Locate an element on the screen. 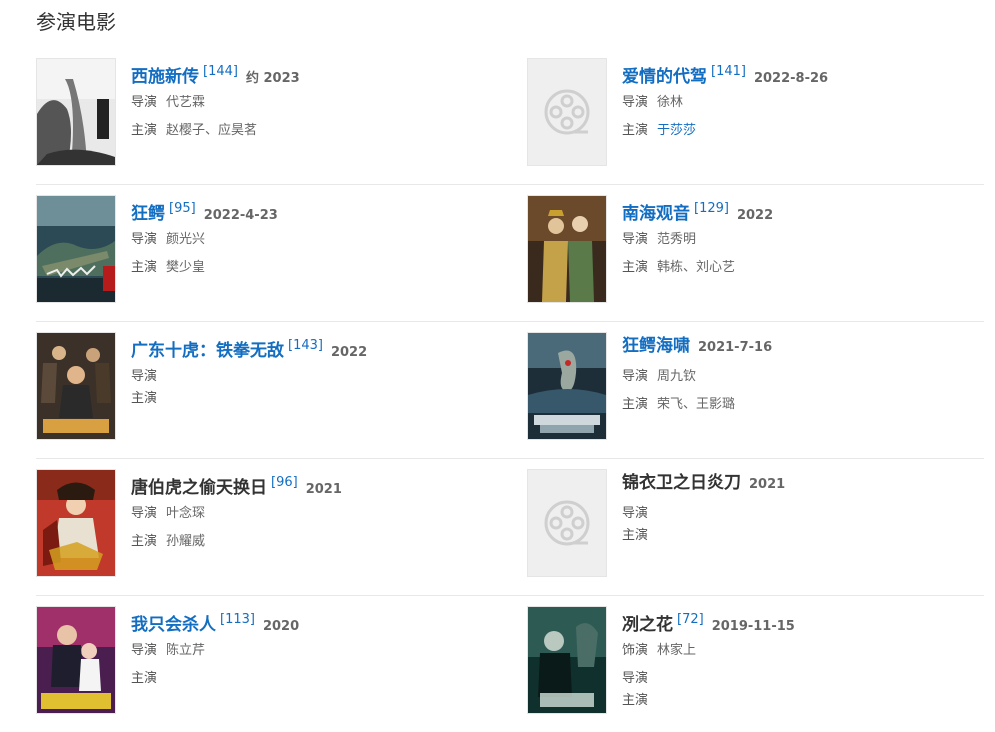  meta-value: 叶念琛 is located at coordinates (186, 513).